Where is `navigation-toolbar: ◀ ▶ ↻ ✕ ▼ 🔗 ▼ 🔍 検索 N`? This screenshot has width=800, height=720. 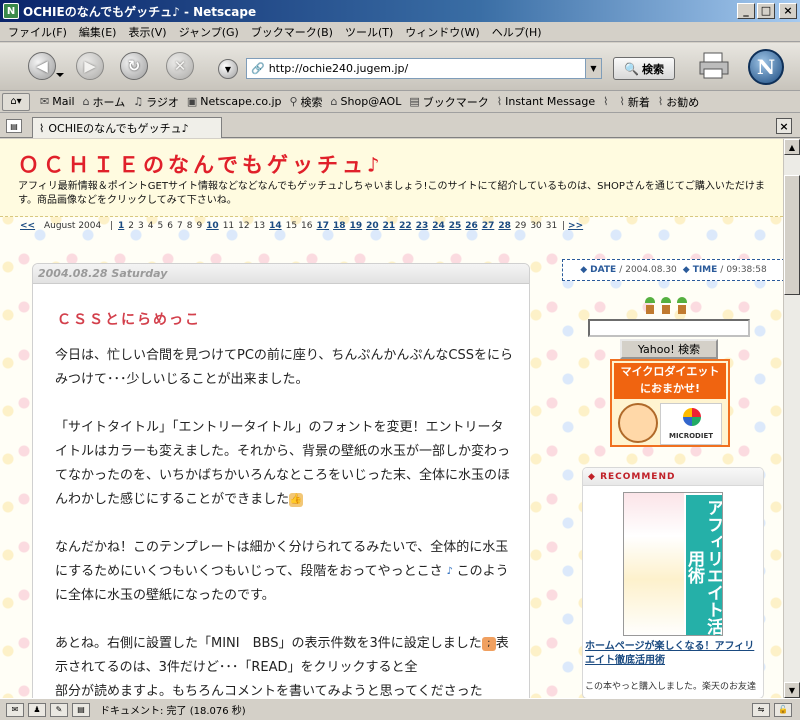 navigation-toolbar: ◀ ▶ ↻ ✕ ▼ 🔗 ▼ 🔍 検索 N is located at coordinates (400, 67).